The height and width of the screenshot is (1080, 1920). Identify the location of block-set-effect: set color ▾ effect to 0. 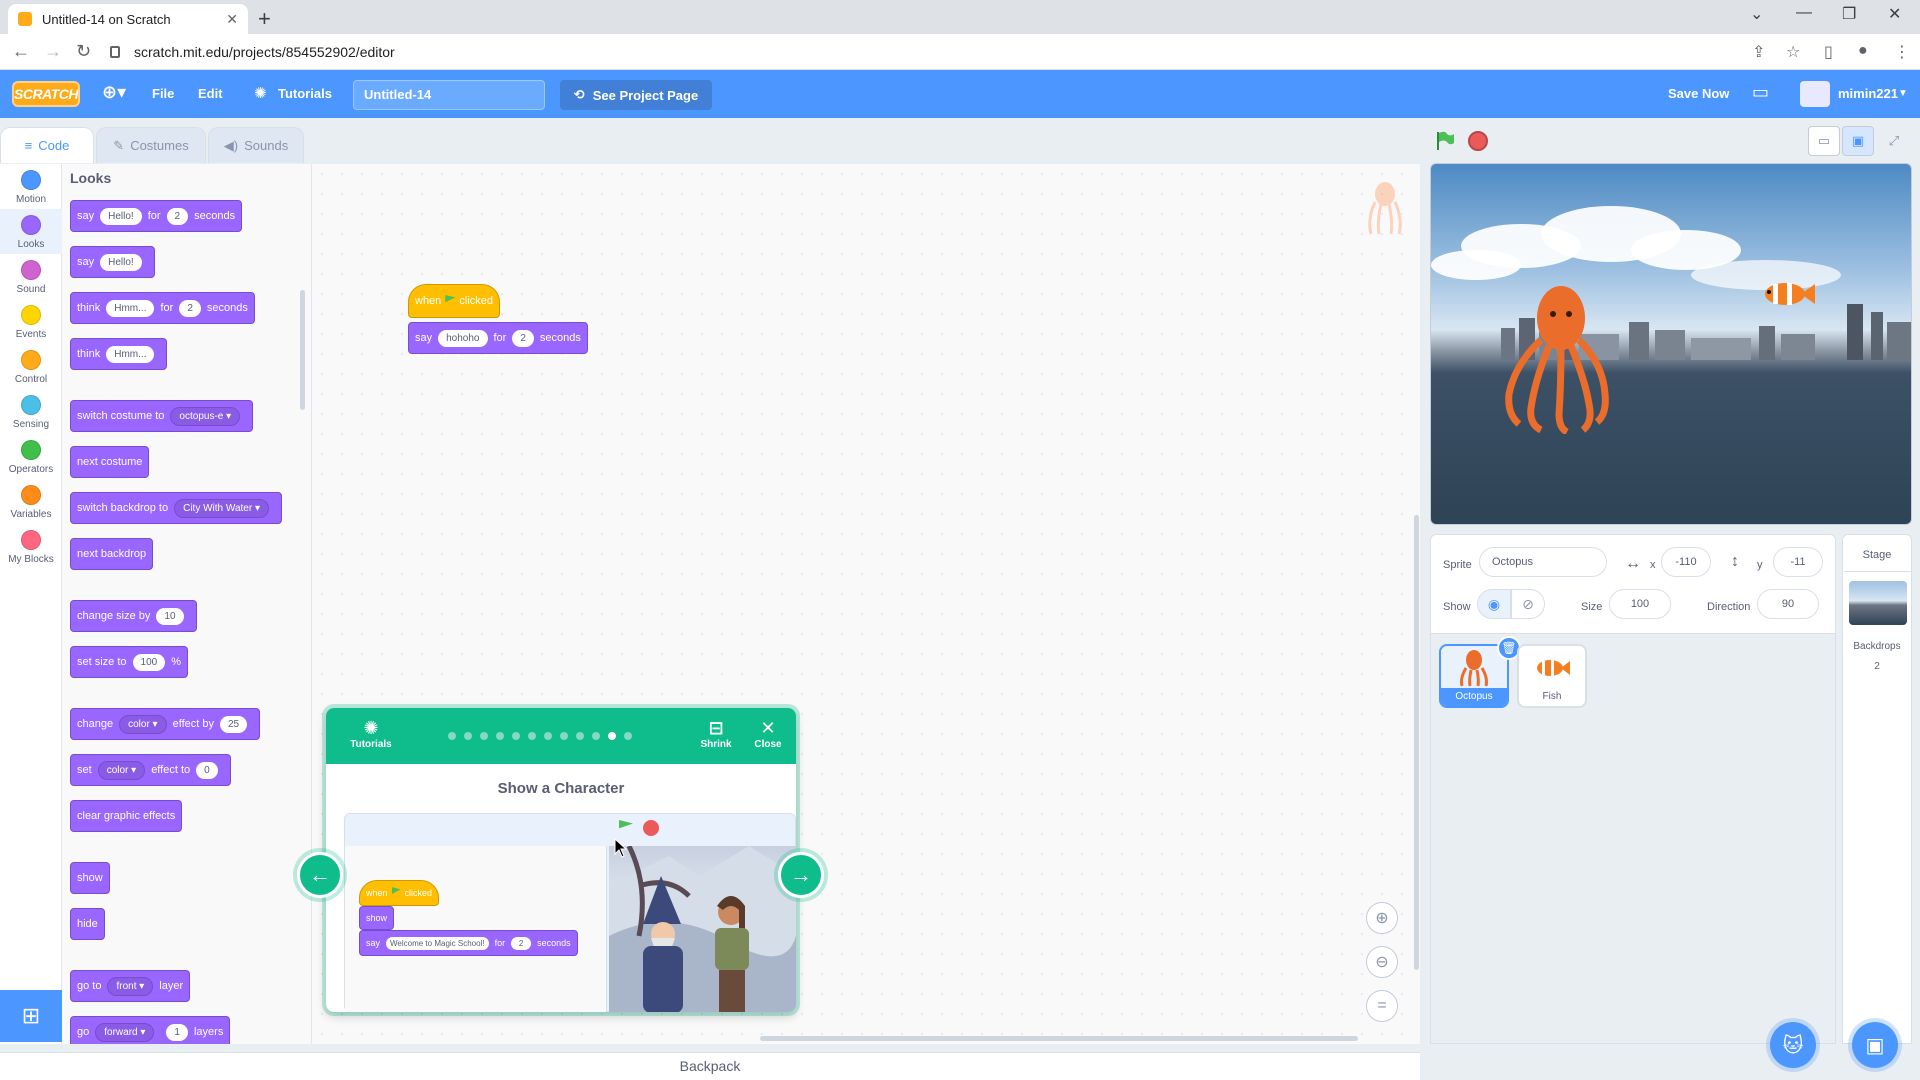
(150, 770).